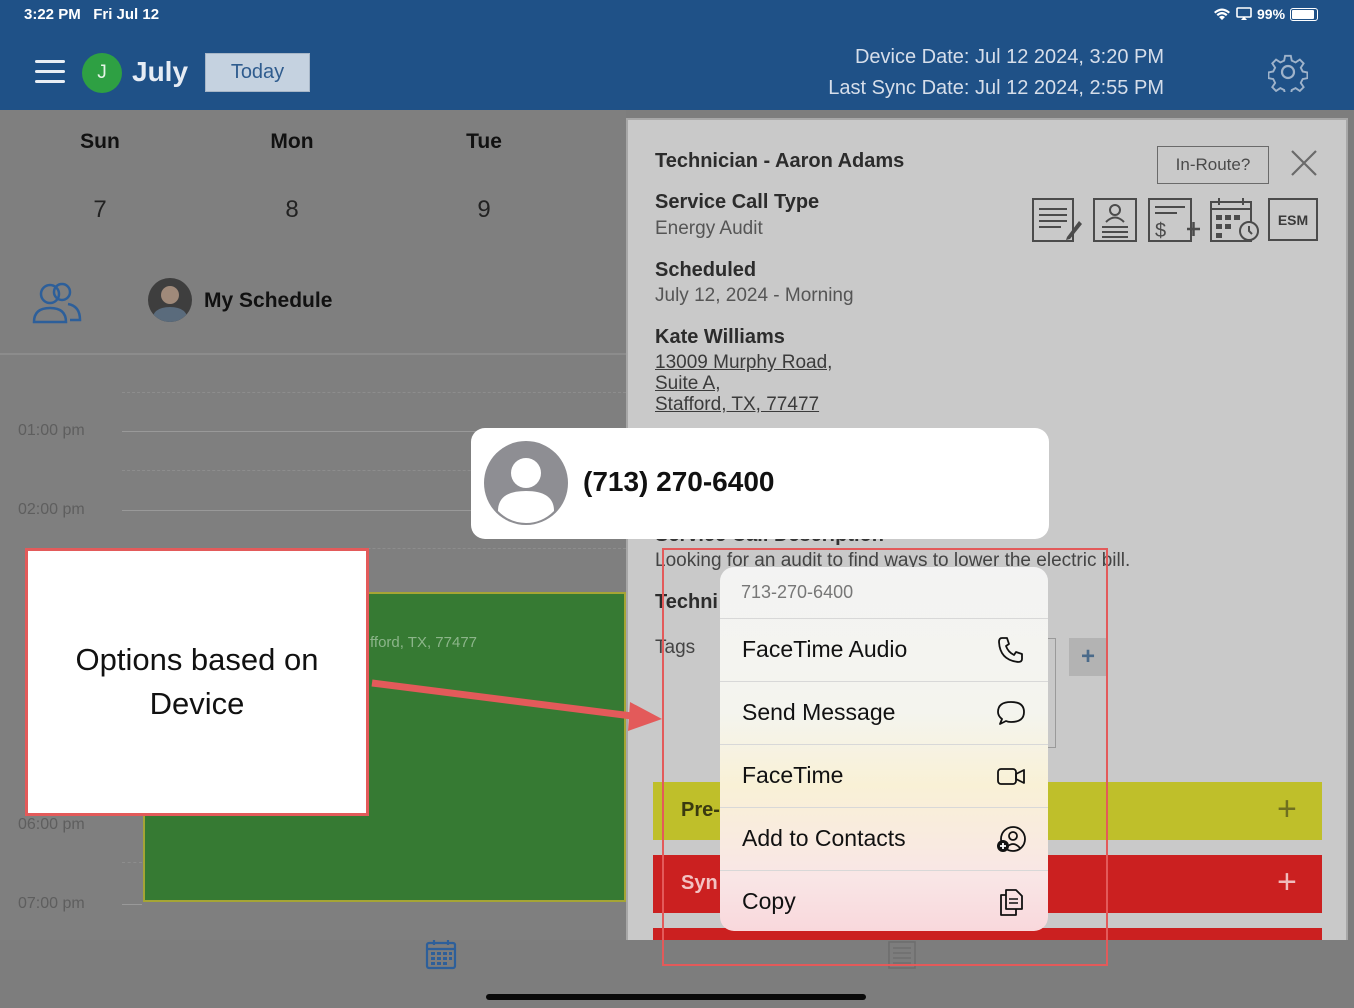 This screenshot has height=1008, width=1354. I want to click on day-number-sun: 7, so click(100, 210).